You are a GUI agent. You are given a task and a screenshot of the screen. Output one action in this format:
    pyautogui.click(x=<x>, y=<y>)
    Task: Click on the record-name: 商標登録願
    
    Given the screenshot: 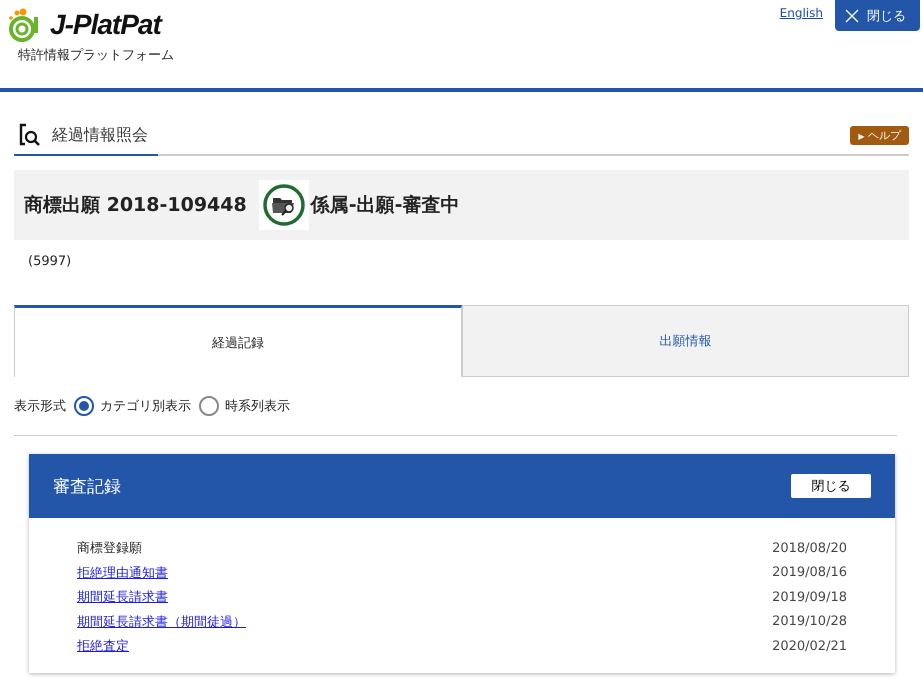 What is the action you would take?
    pyautogui.click(x=109, y=549)
    